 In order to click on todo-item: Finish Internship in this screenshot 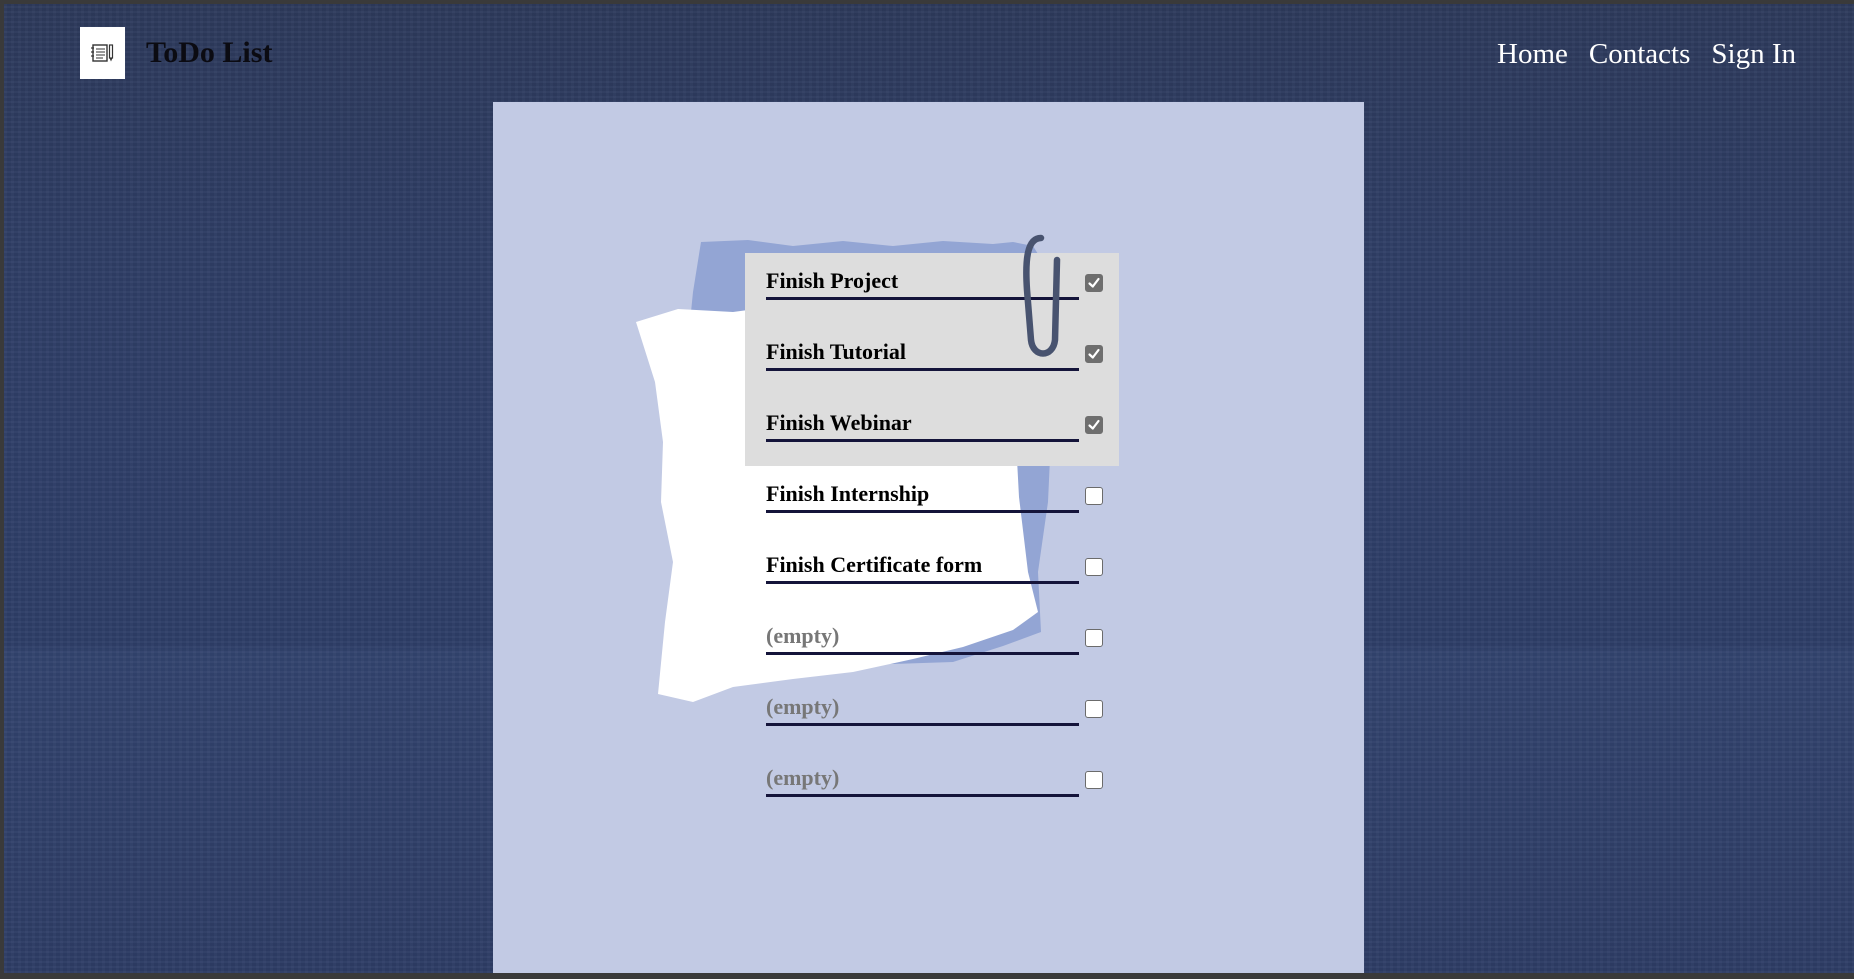, I will do `click(936, 490)`.